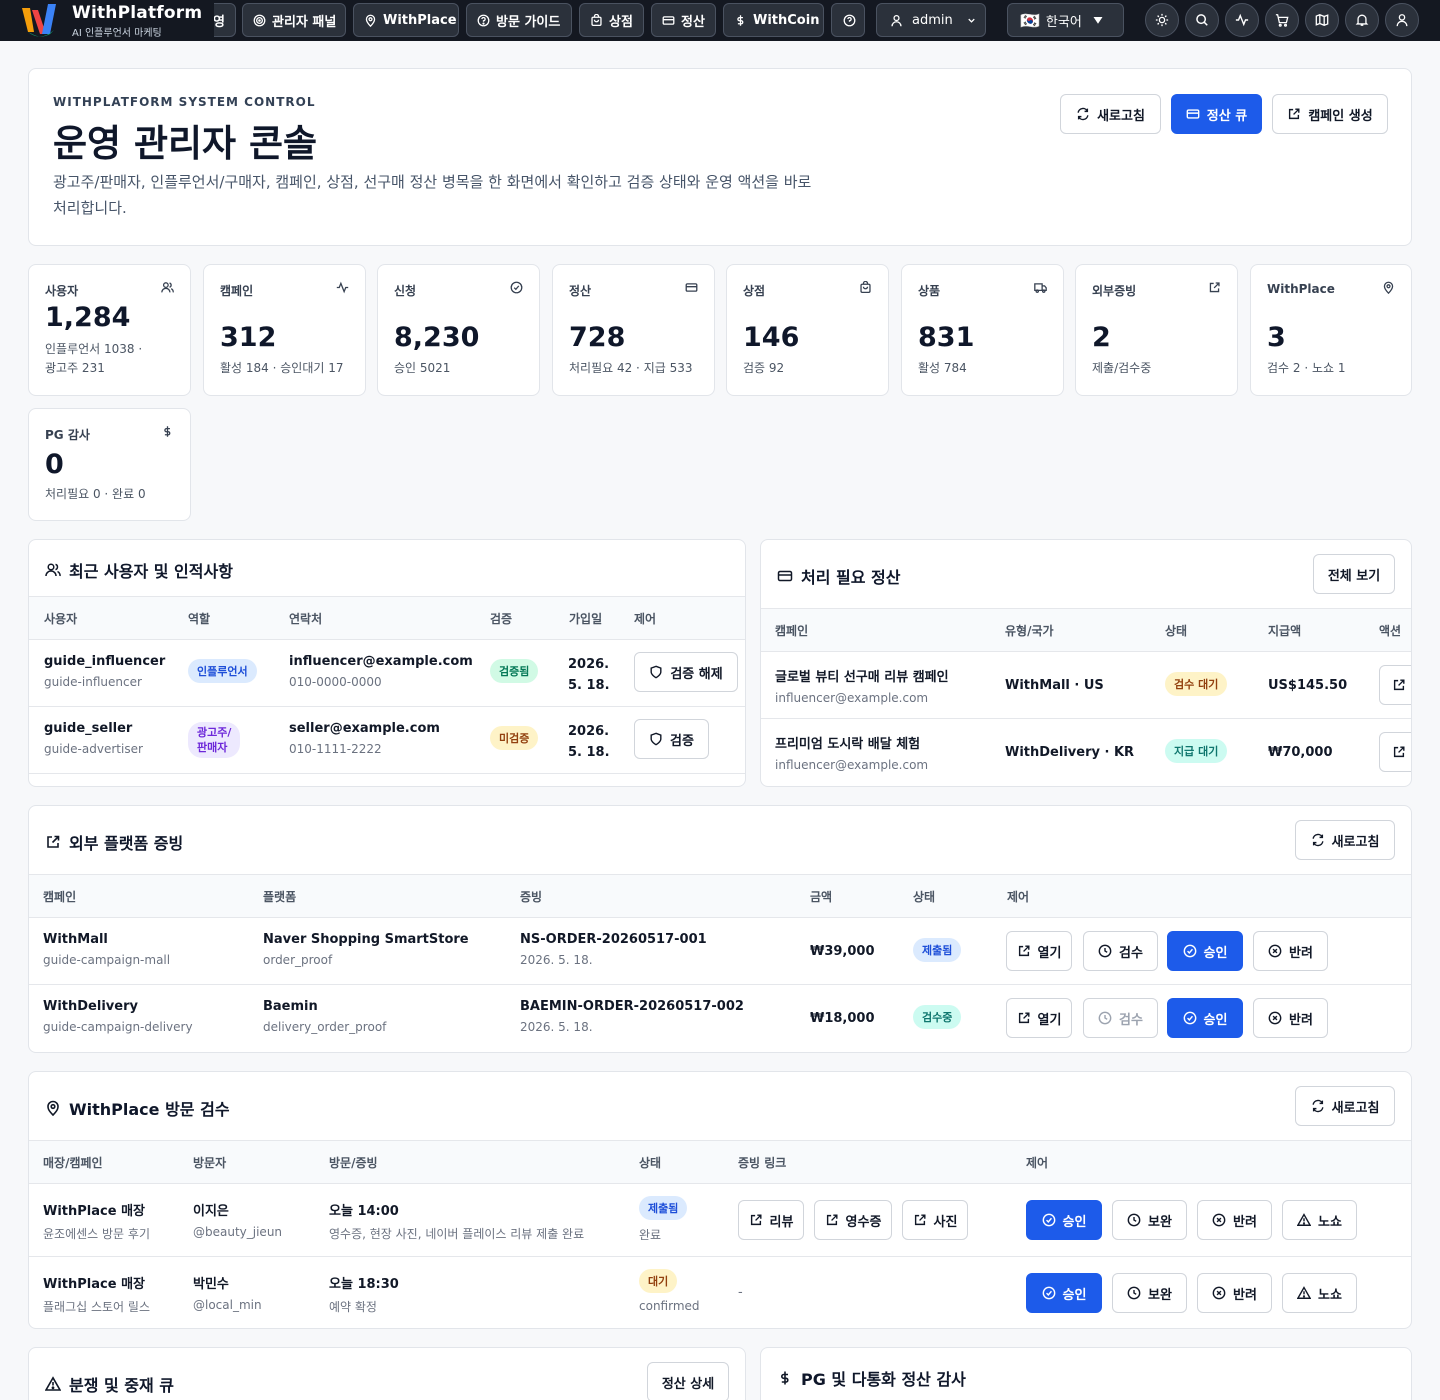 The width and height of the screenshot is (1440, 1400). I want to click on theme-toggle, so click(1162, 20).